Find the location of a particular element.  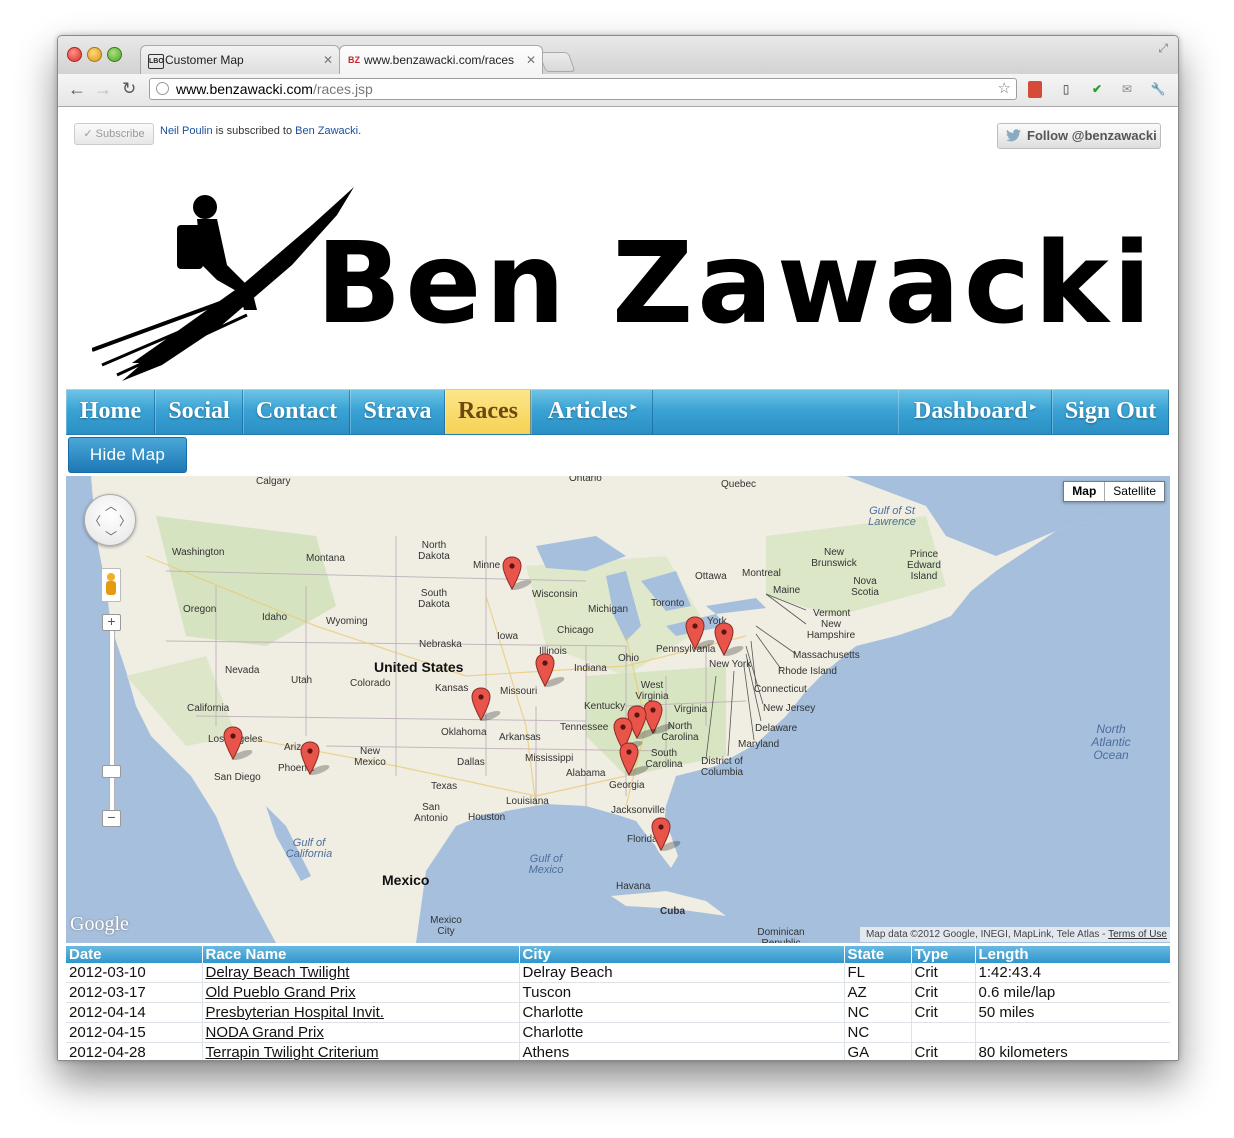

zoom-out-button: − is located at coordinates (111, 818).